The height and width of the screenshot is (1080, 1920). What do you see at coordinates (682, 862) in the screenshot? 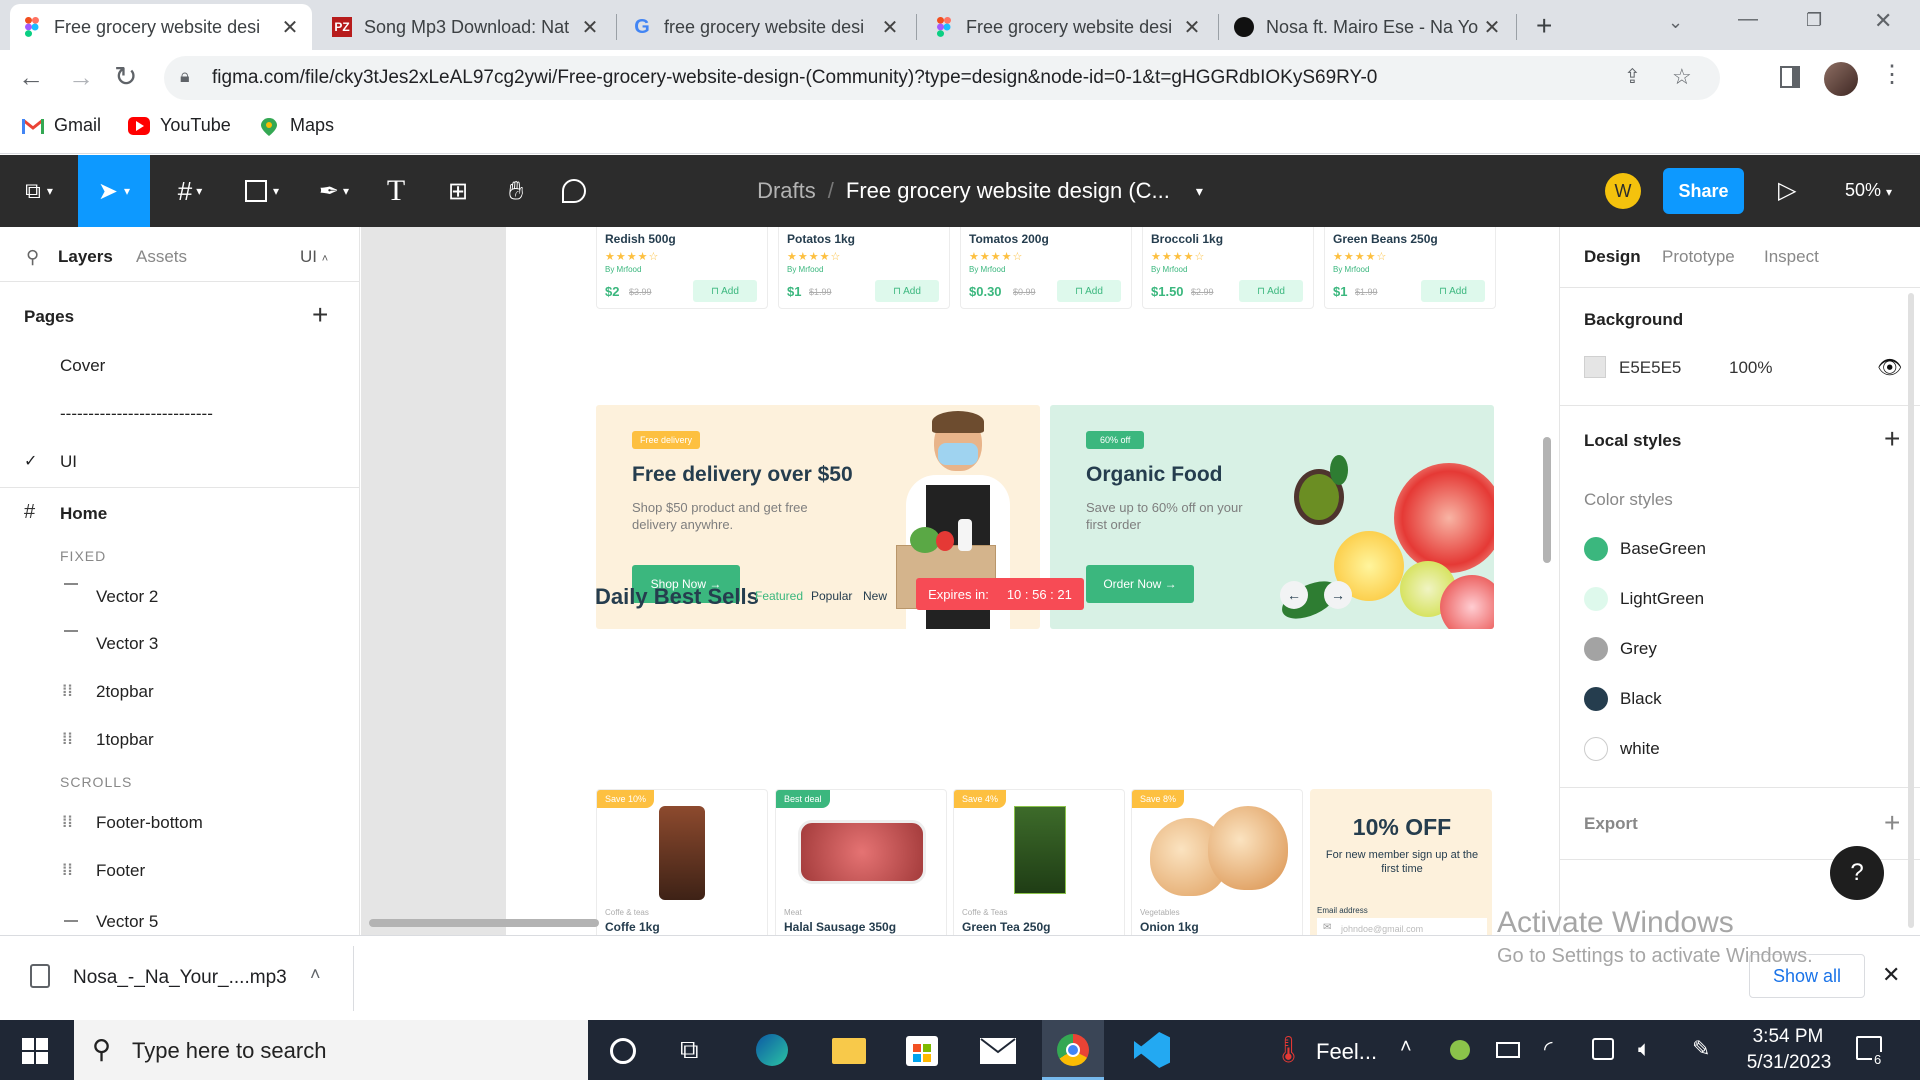
I see `deal-card: Save 10% Coffe & teas Coffe 1kg` at bounding box center [682, 862].